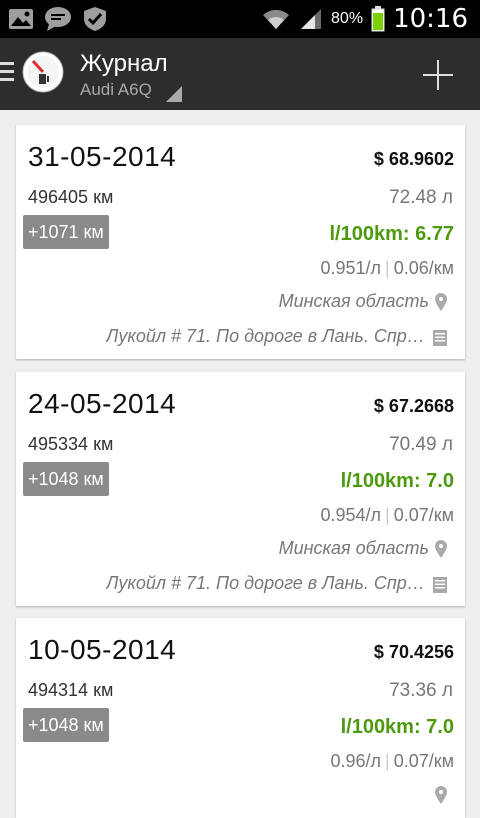  I want to click on notification-icons, so click(58, 19).